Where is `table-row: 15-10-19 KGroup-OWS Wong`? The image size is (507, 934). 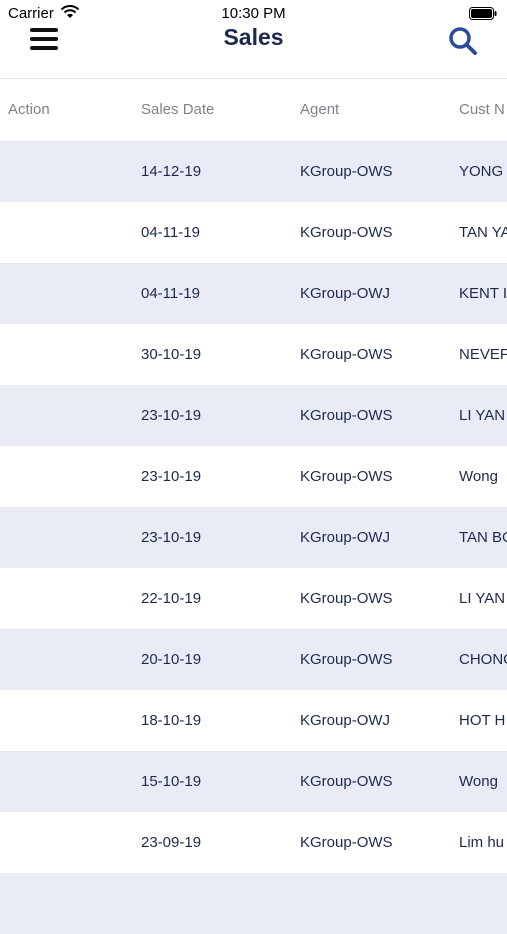
table-row: 15-10-19 KGroup-OWS Wong is located at coordinates (253, 781).